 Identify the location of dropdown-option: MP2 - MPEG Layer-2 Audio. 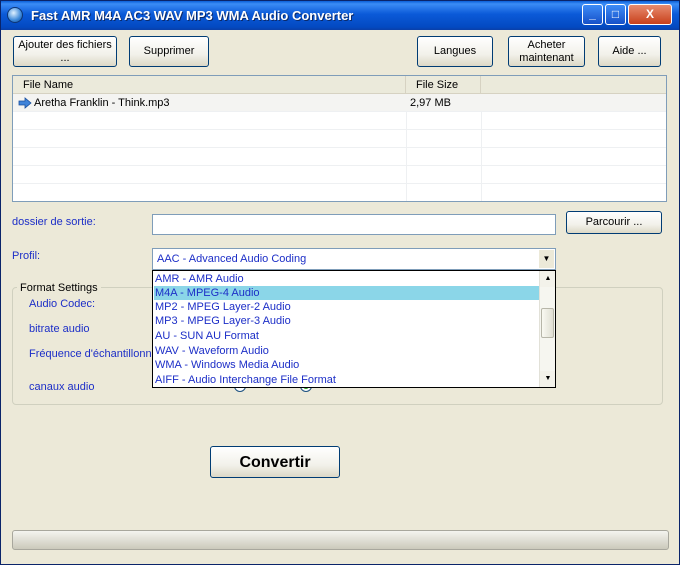
(346, 307).